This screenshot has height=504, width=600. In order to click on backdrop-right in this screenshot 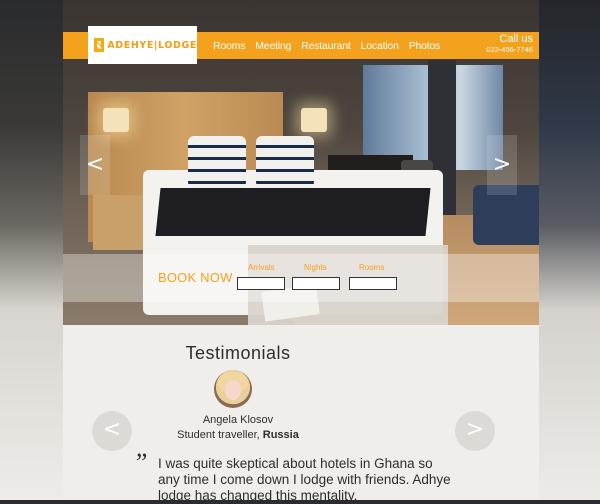, I will do `click(569, 250)`.